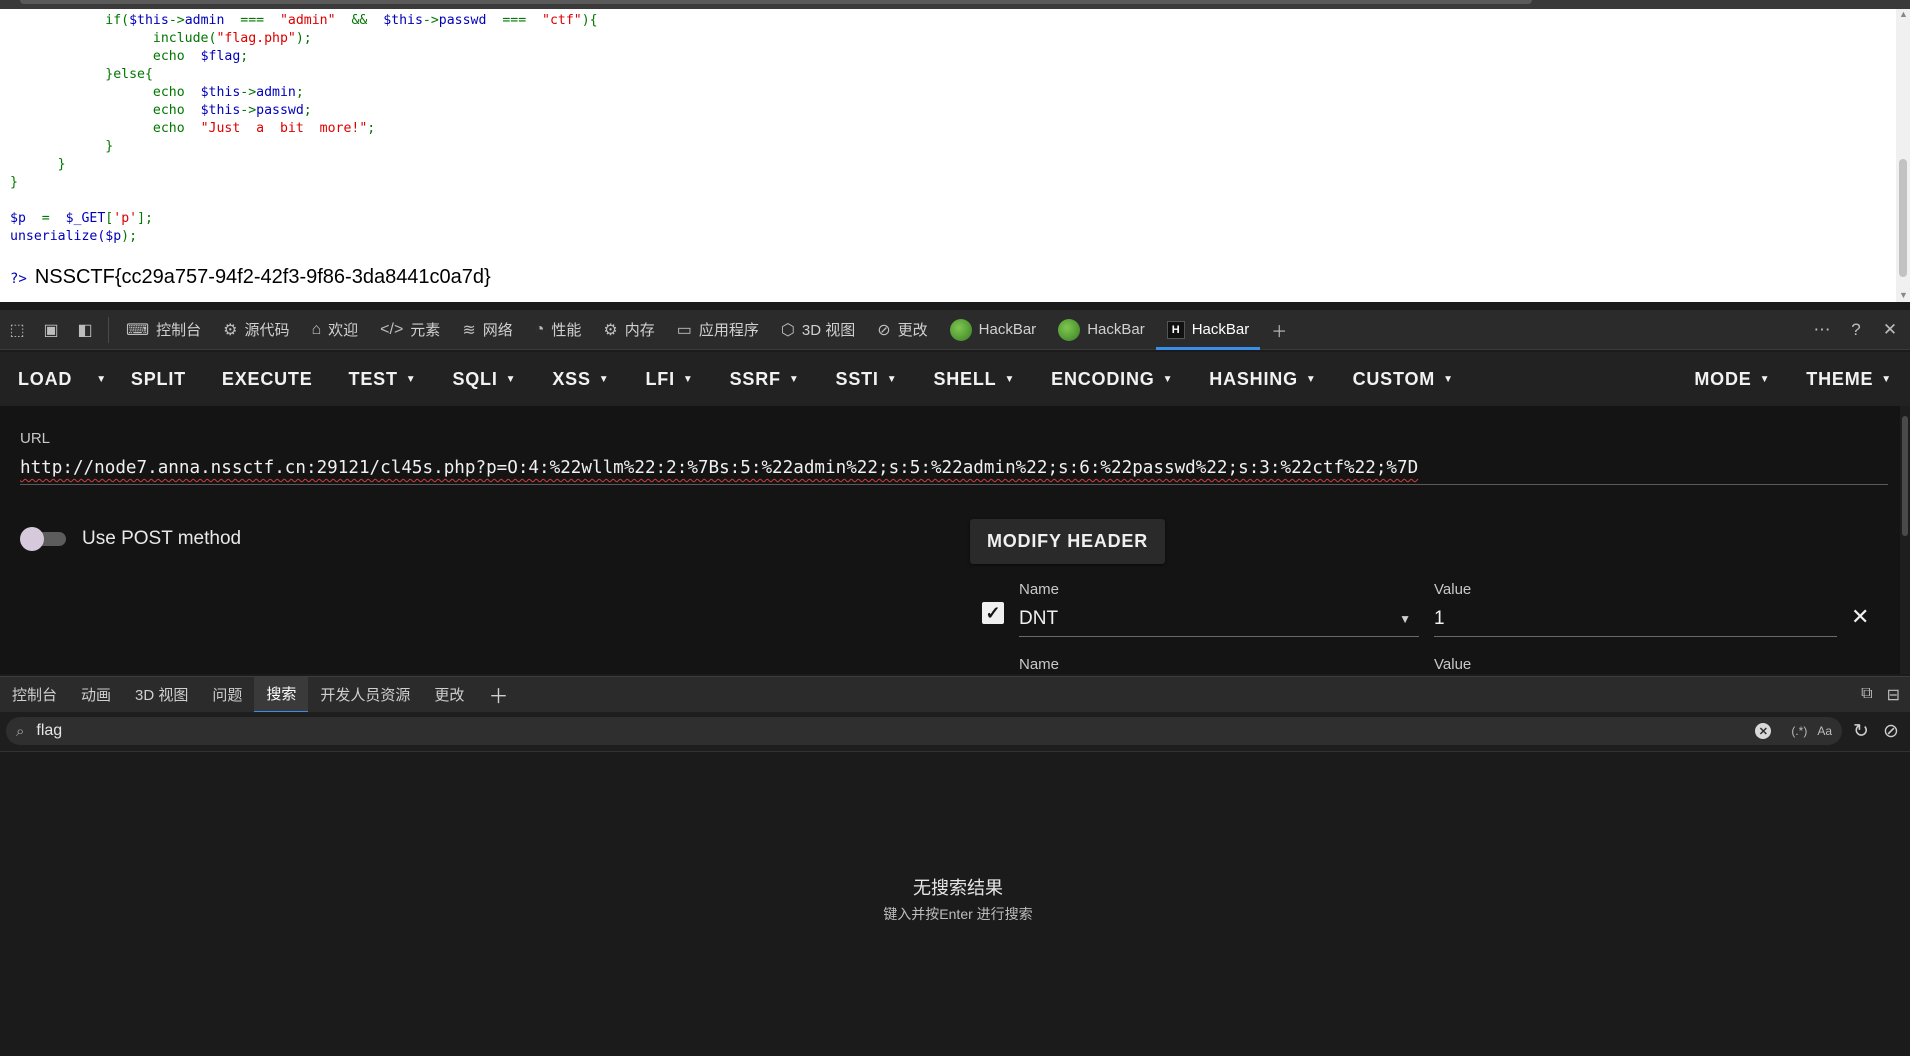 The image size is (1910, 1056). Describe the element at coordinates (365, 695) in the screenshot. I see `drawer-tab: 开发人员资源` at that location.